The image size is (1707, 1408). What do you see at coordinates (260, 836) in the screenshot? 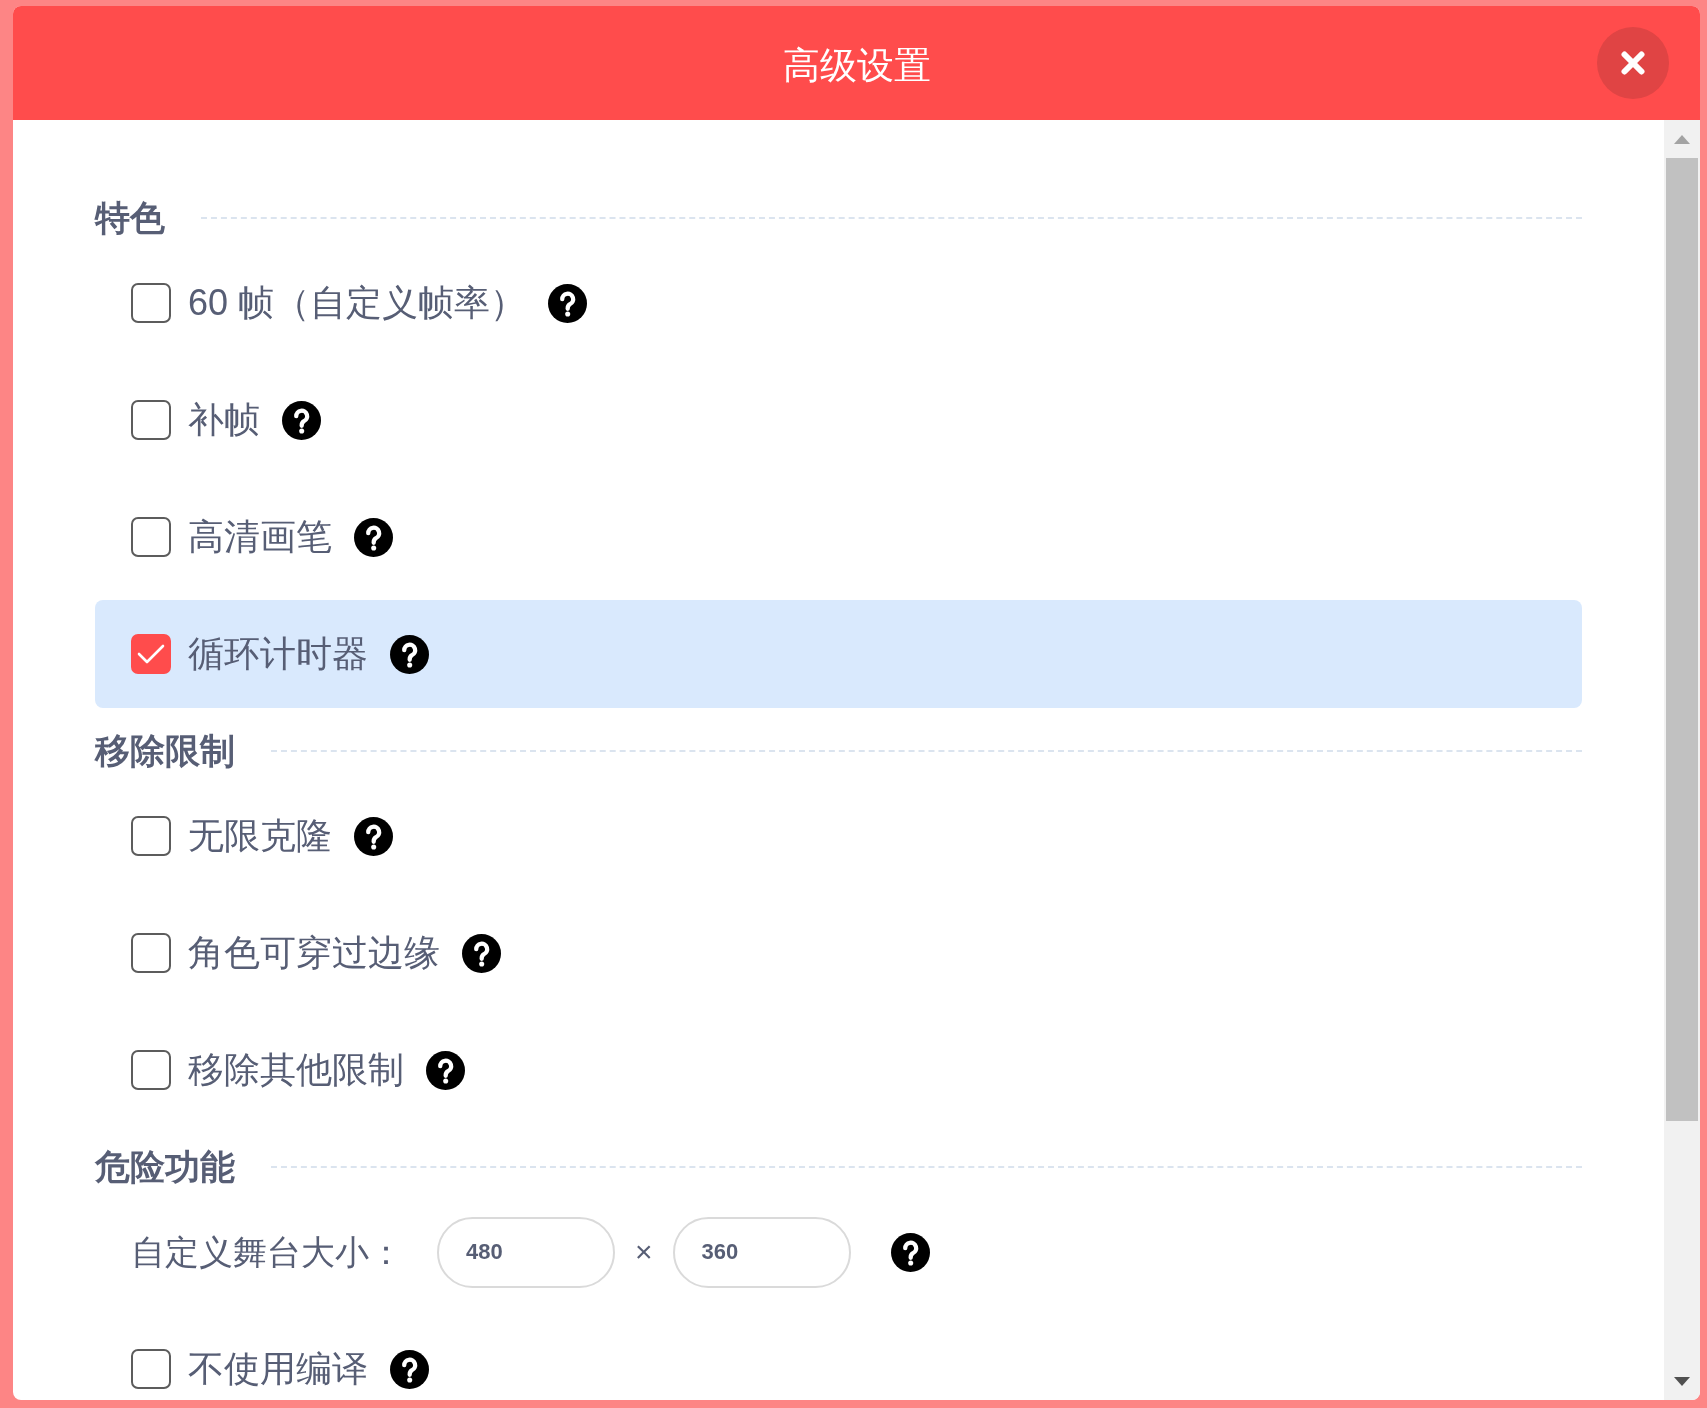
I see `option-label: 无限克隆` at bounding box center [260, 836].